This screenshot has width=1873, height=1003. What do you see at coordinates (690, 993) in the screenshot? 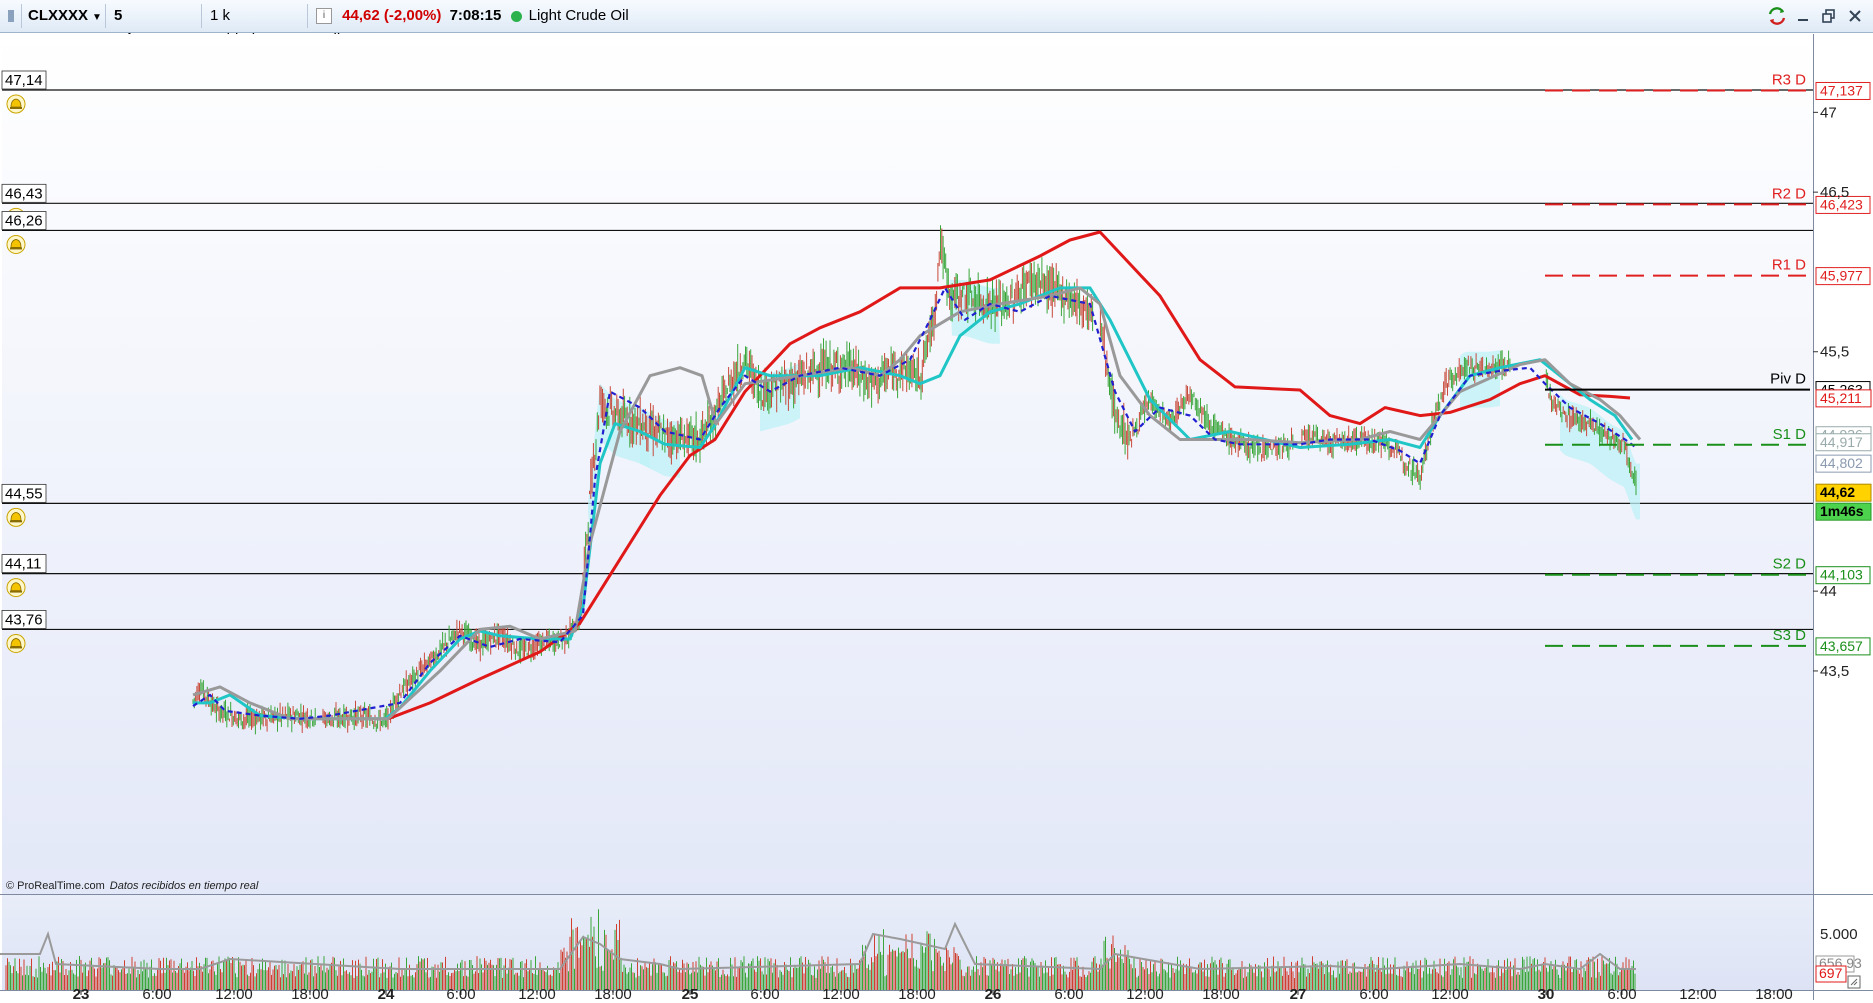
I see `time-tick-label: 25` at bounding box center [690, 993].